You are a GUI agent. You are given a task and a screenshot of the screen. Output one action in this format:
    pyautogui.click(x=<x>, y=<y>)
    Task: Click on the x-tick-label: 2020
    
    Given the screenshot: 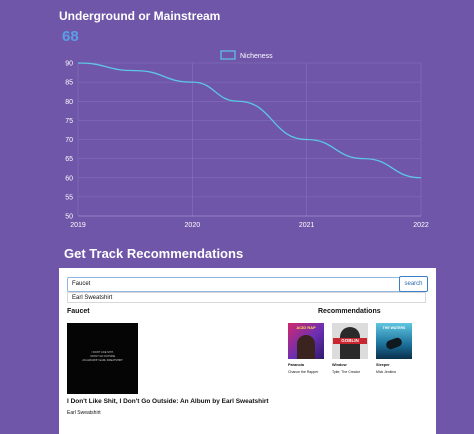 What is the action you would take?
    pyautogui.click(x=193, y=225)
    